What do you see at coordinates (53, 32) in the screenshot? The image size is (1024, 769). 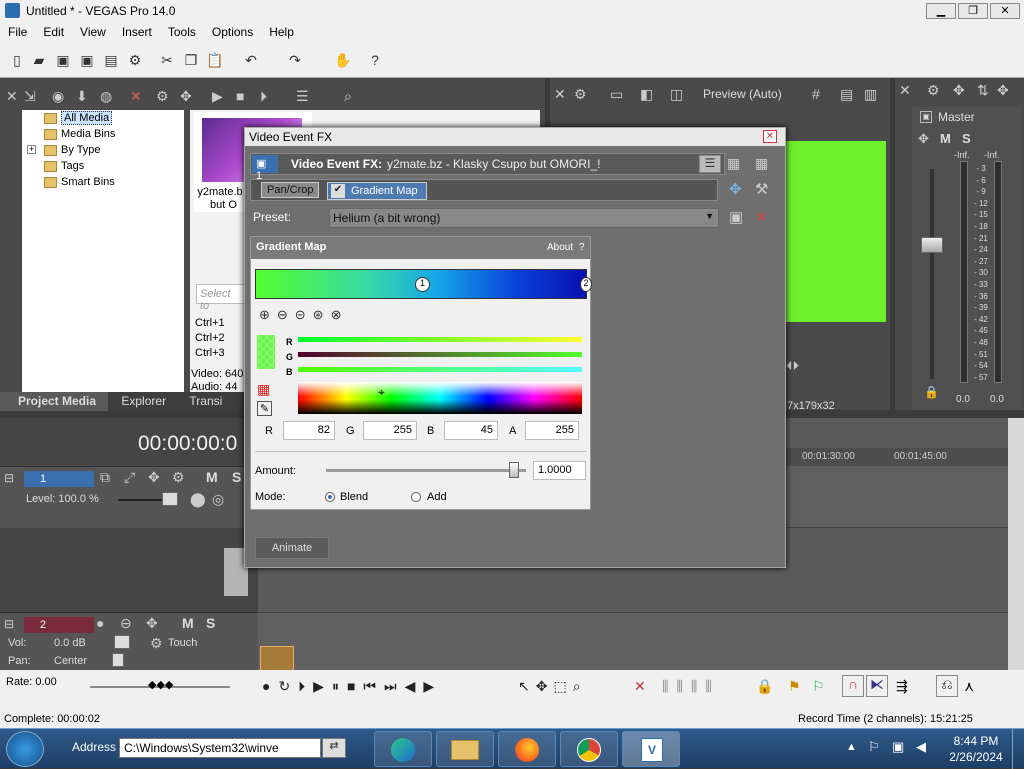 I see `menu-edit: Edit` at bounding box center [53, 32].